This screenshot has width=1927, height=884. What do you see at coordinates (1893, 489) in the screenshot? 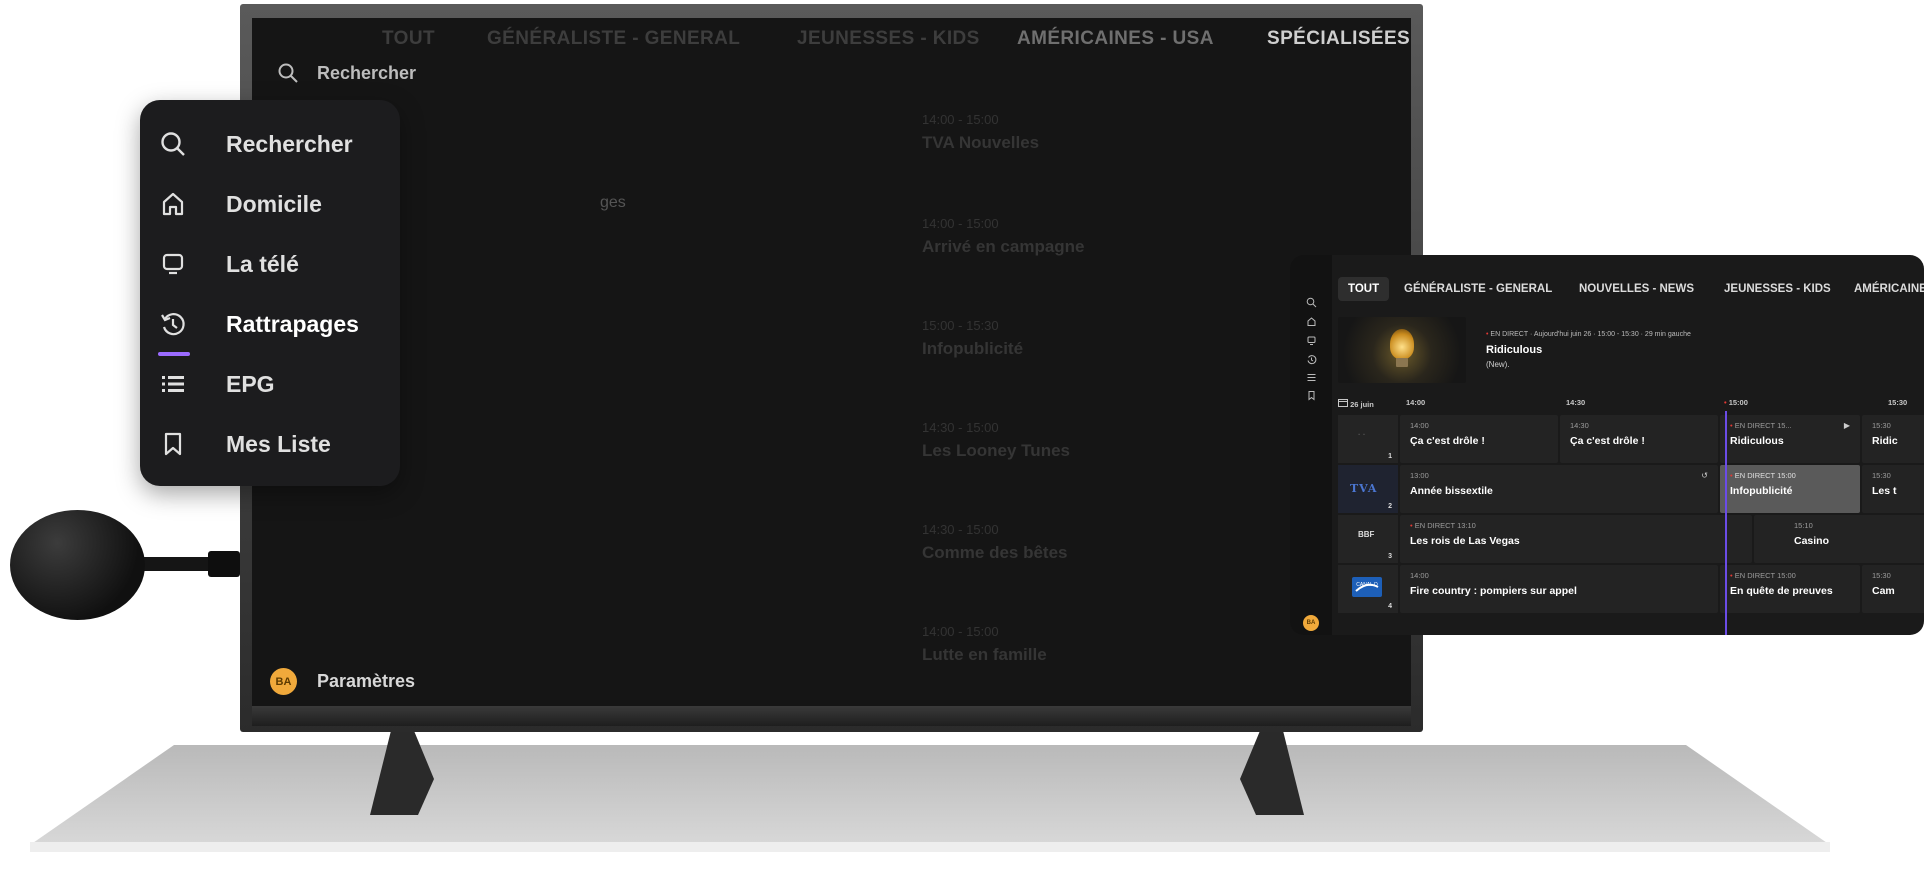
I see `program-cell: 15:30 Les t` at bounding box center [1893, 489].